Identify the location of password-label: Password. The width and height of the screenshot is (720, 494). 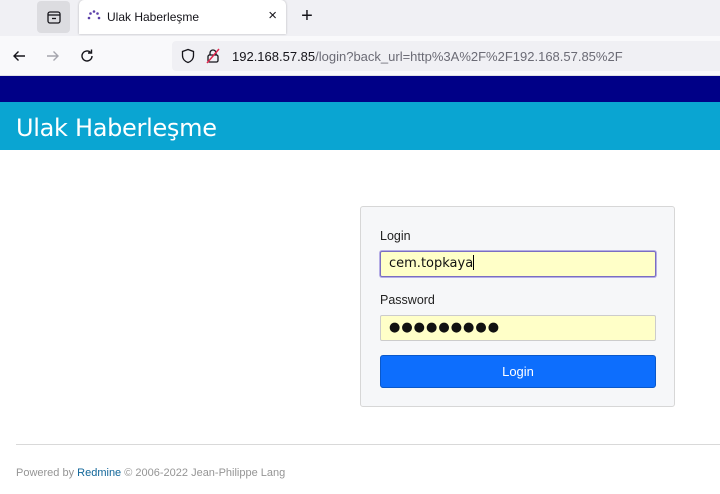
(407, 300).